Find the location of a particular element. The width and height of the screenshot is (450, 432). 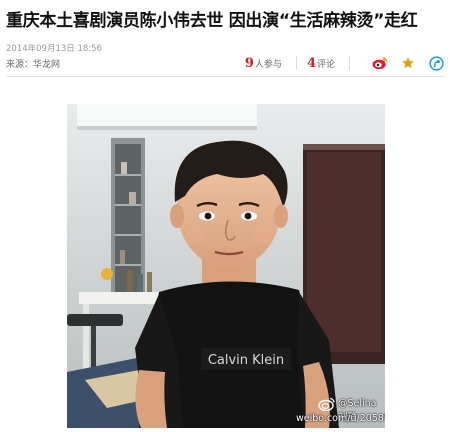

weibo-watermark-icon is located at coordinates (327, 404).